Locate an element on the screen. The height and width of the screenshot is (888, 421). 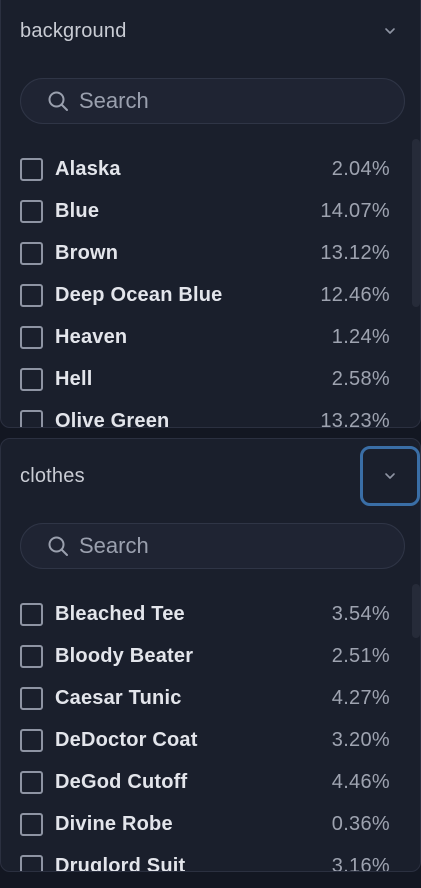
option-percent: 4.46% is located at coordinates (360, 781).